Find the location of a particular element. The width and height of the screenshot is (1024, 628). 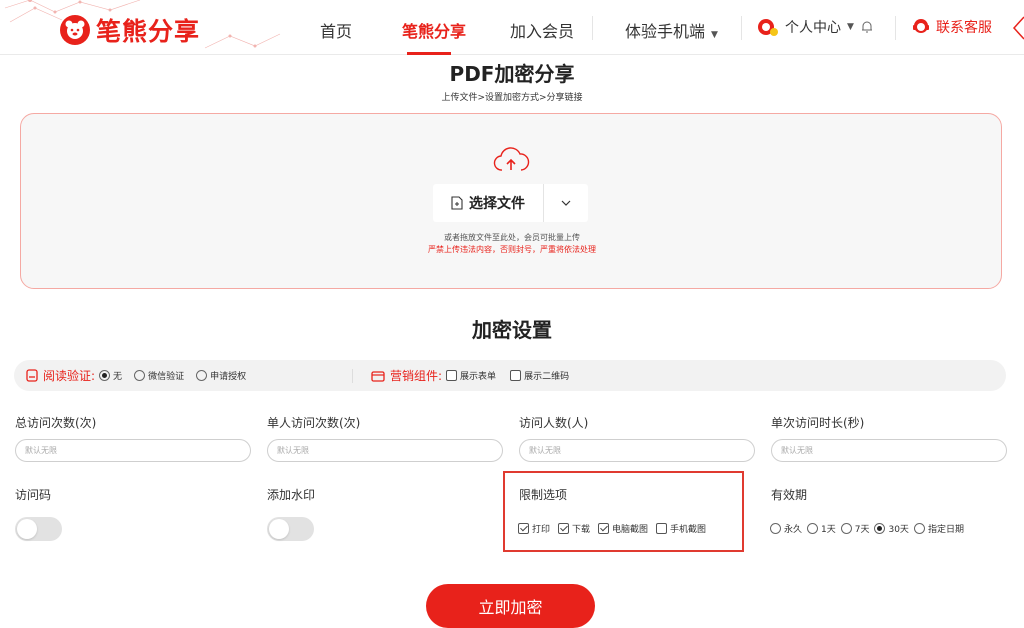

radio-verify-wechat: 微信验证 is located at coordinates (159, 375).